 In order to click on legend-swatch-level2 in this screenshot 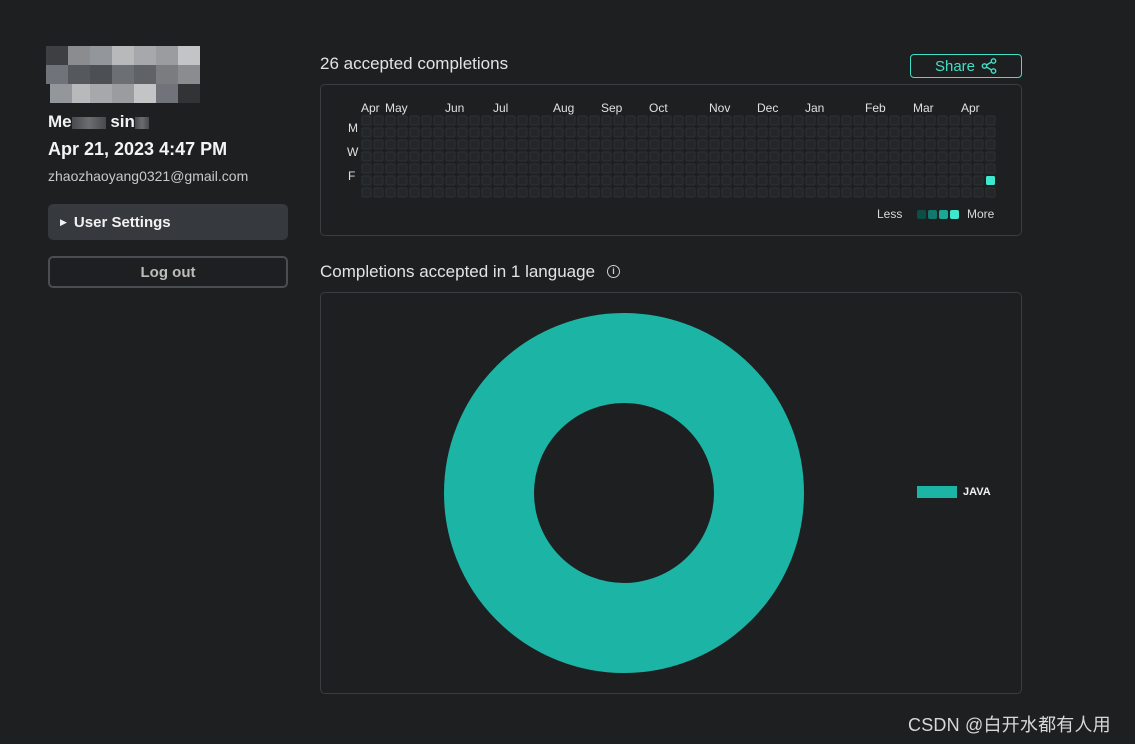, I will do `click(932, 214)`.